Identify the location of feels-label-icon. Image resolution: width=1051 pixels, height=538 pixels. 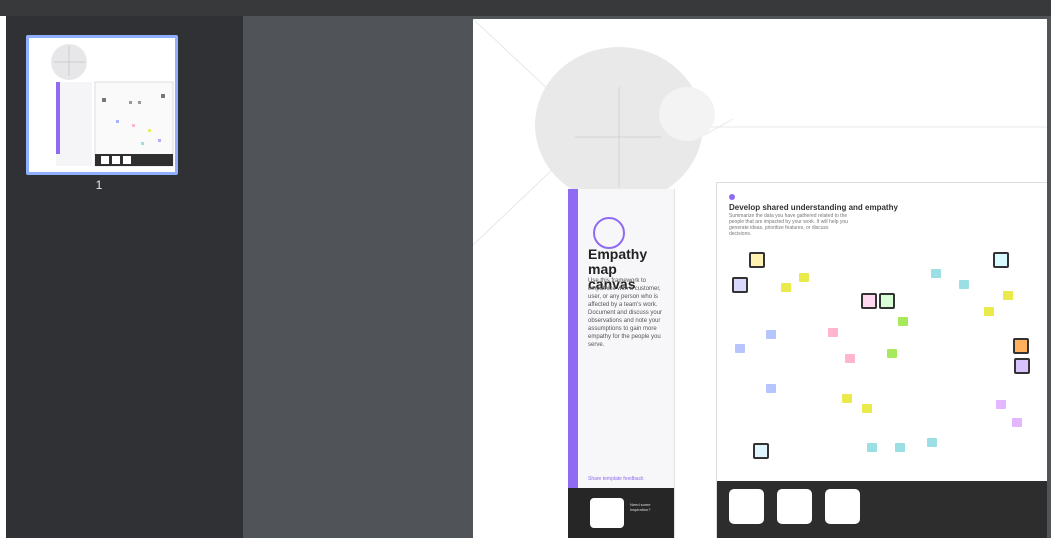
(869, 301).